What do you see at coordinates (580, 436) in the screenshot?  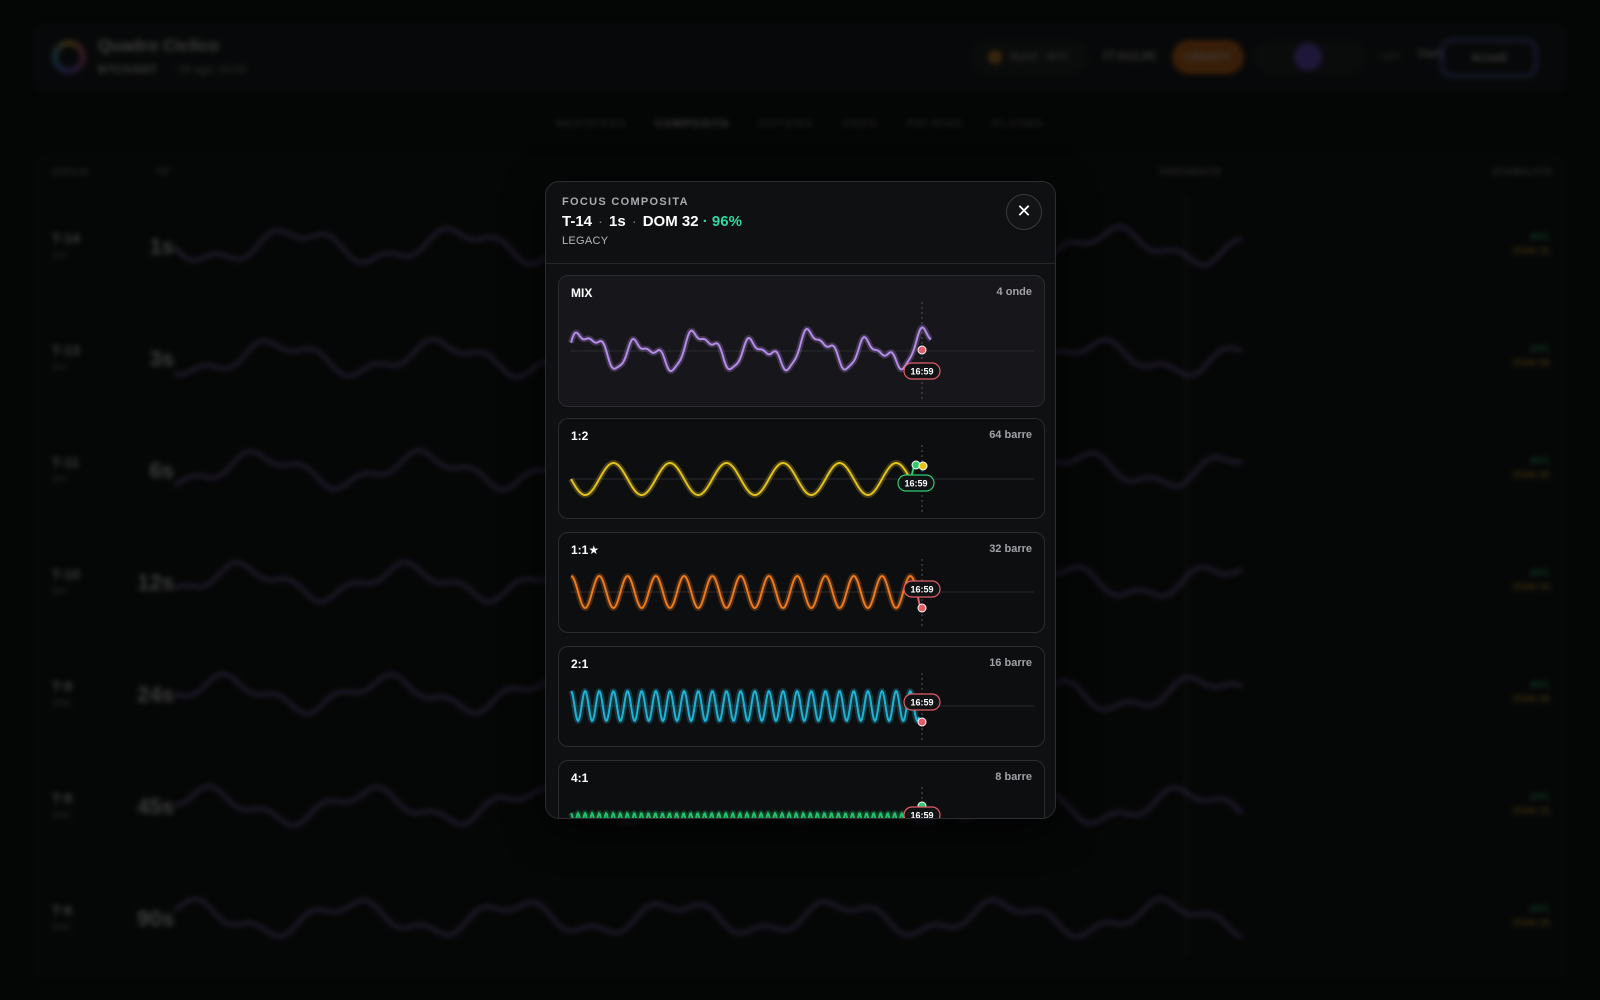 I see `wave-card-label: 1:2` at bounding box center [580, 436].